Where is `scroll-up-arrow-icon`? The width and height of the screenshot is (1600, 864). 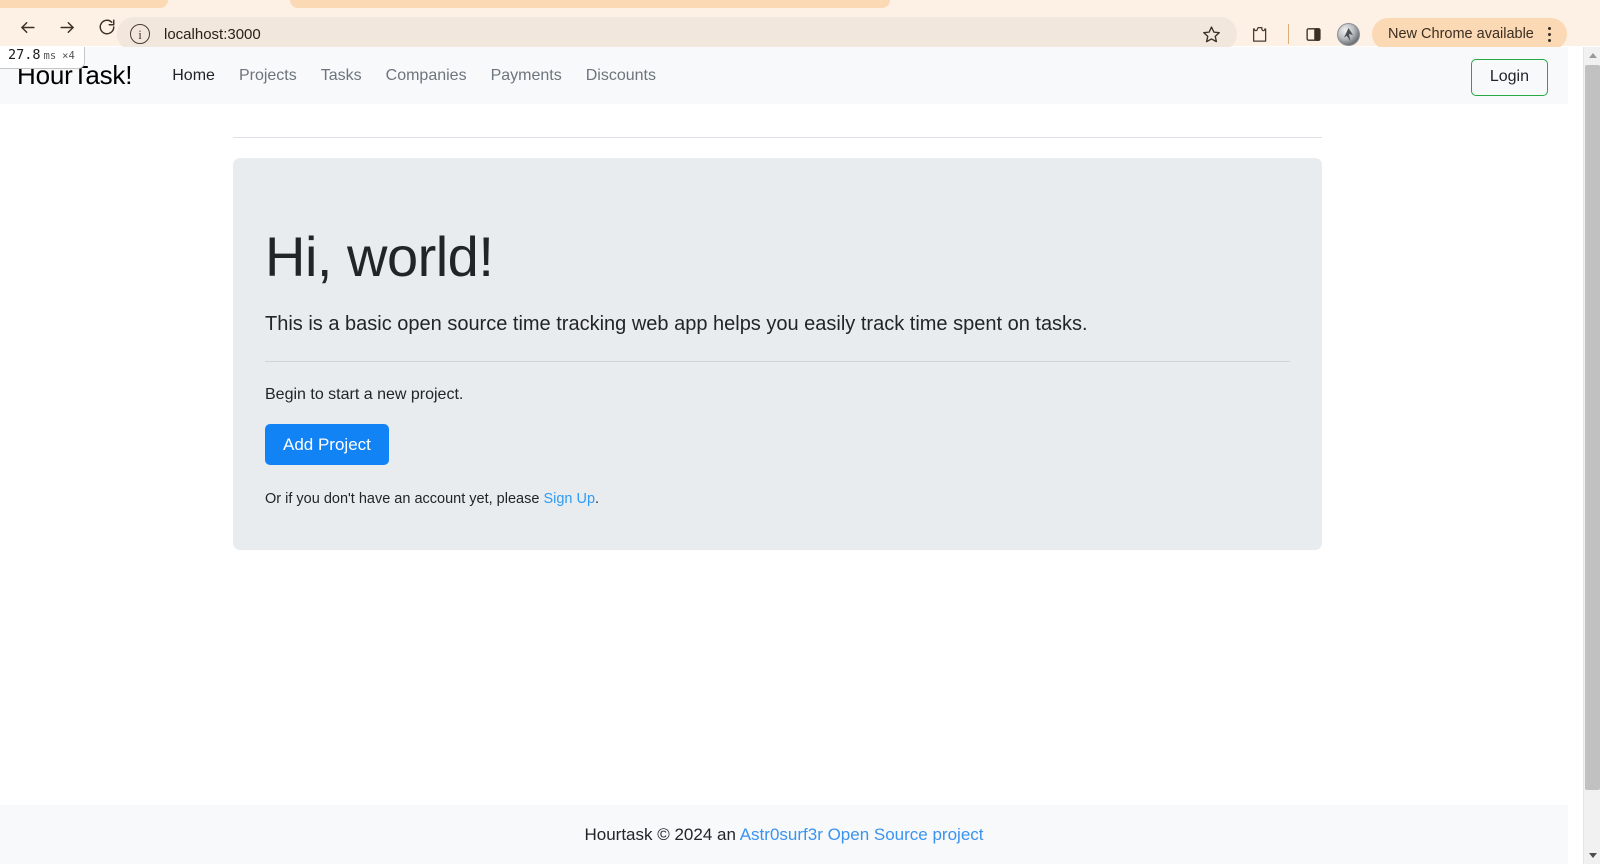 scroll-up-arrow-icon is located at coordinates (1592, 55).